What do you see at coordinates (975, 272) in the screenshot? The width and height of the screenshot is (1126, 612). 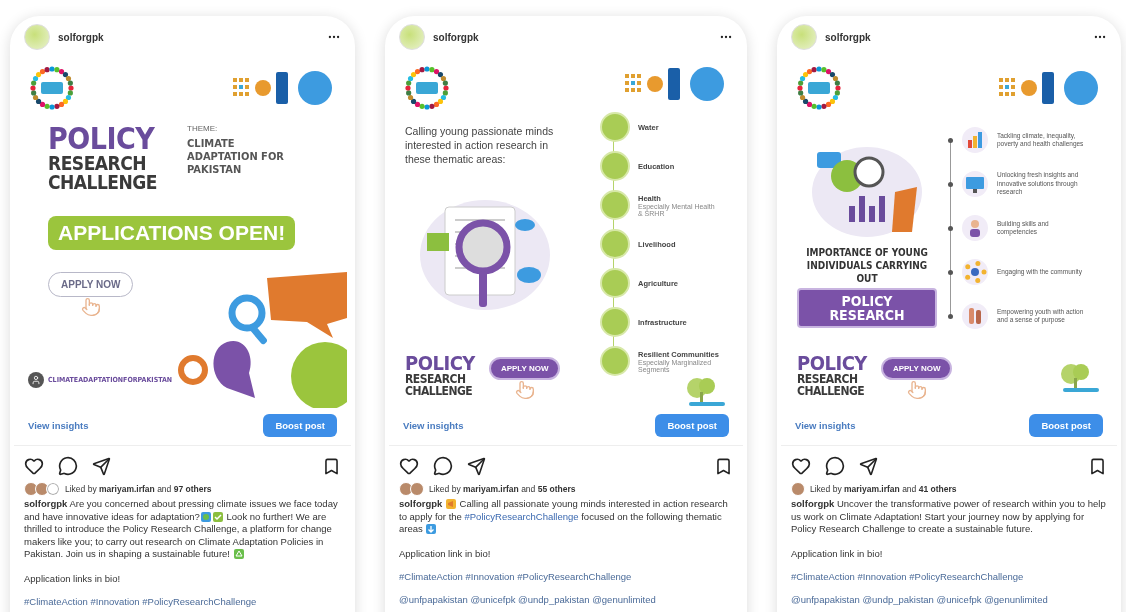 I see `network-icon` at bounding box center [975, 272].